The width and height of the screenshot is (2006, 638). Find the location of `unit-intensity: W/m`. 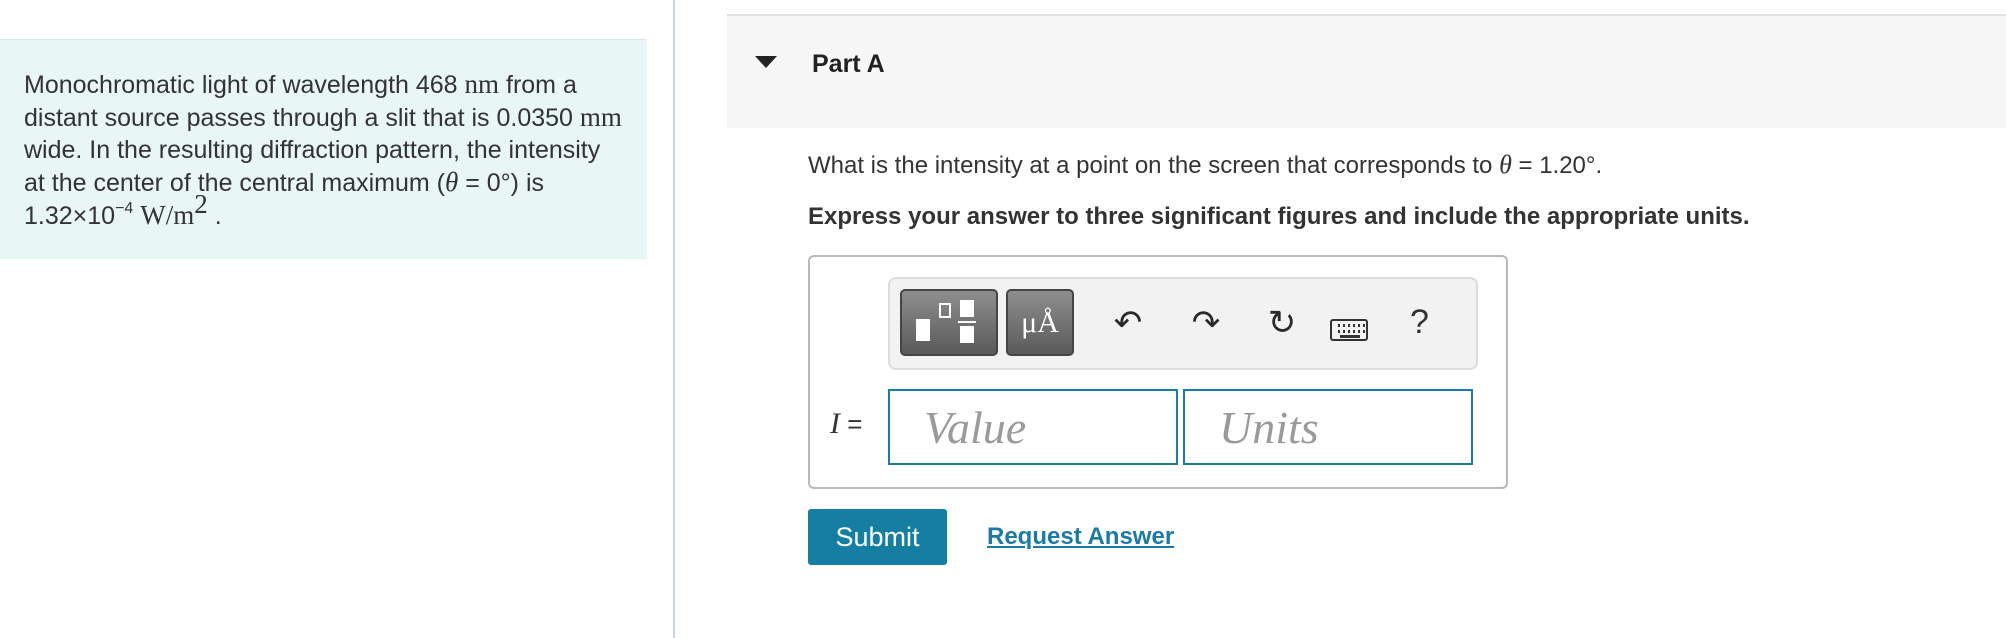

unit-intensity: W/m is located at coordinates (167, 215).